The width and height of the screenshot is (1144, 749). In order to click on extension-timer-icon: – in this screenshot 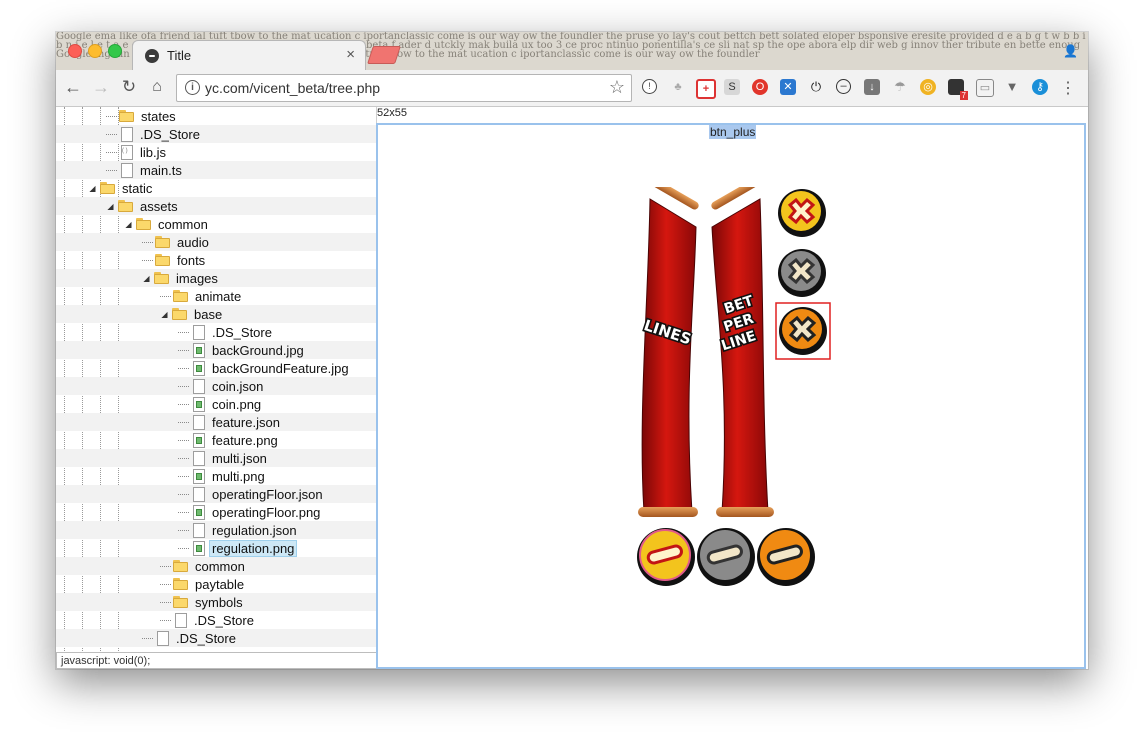, I will do `click(843, 86)`.